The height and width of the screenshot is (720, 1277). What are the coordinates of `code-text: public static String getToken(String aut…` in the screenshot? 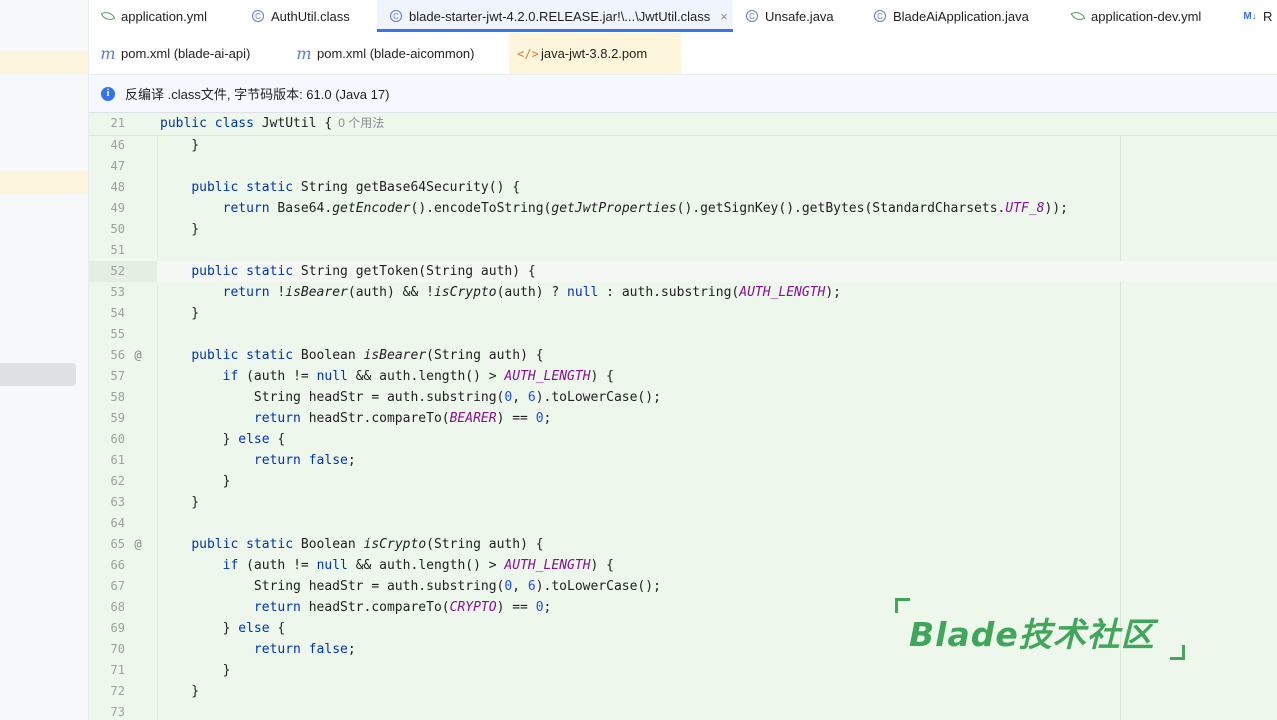 It's located at (363, 271).